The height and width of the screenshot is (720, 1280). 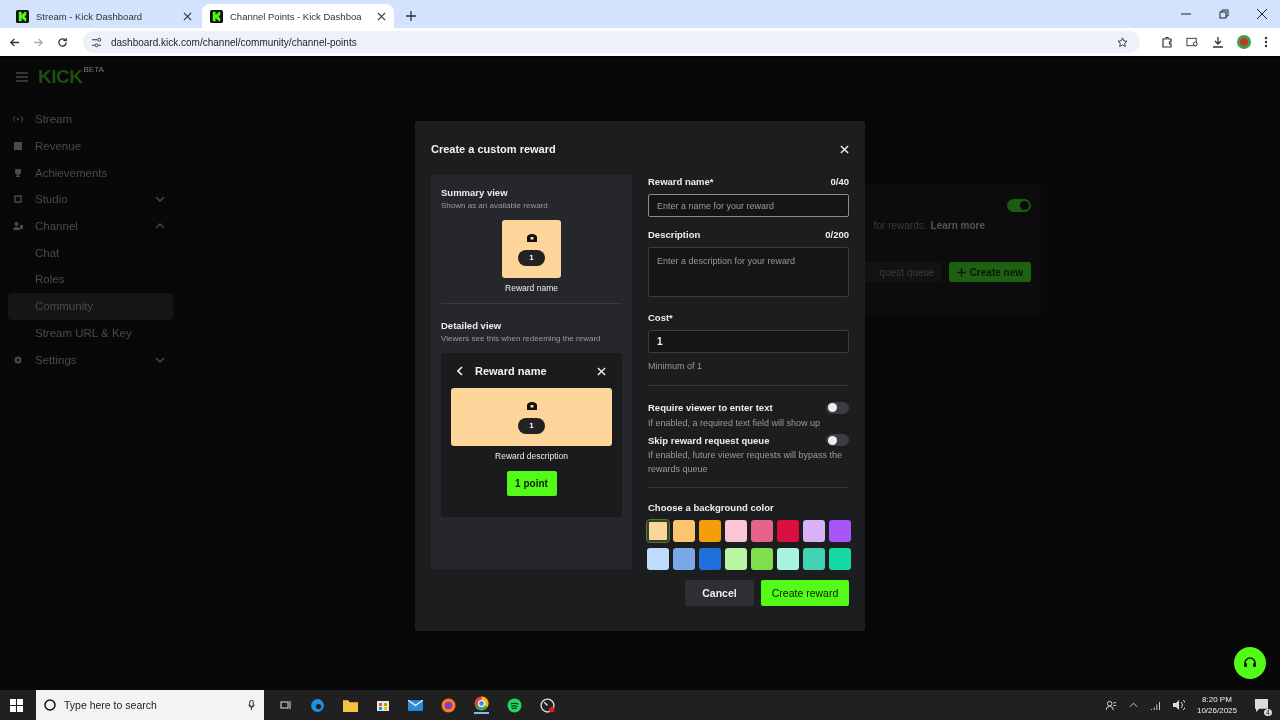 I want to click on create-reward-button: Create reward, so click(x=805, y=593).